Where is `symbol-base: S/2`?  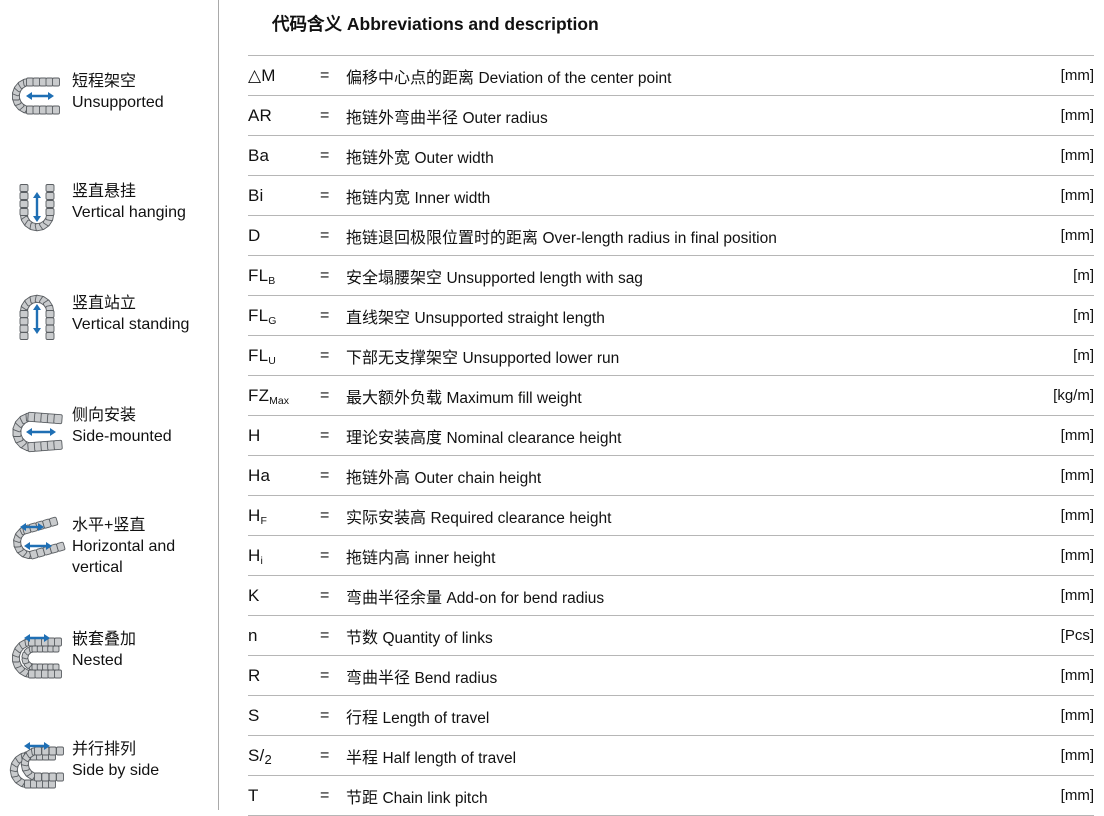 symbol-base: S/2 is located at coordinates (260, 756).